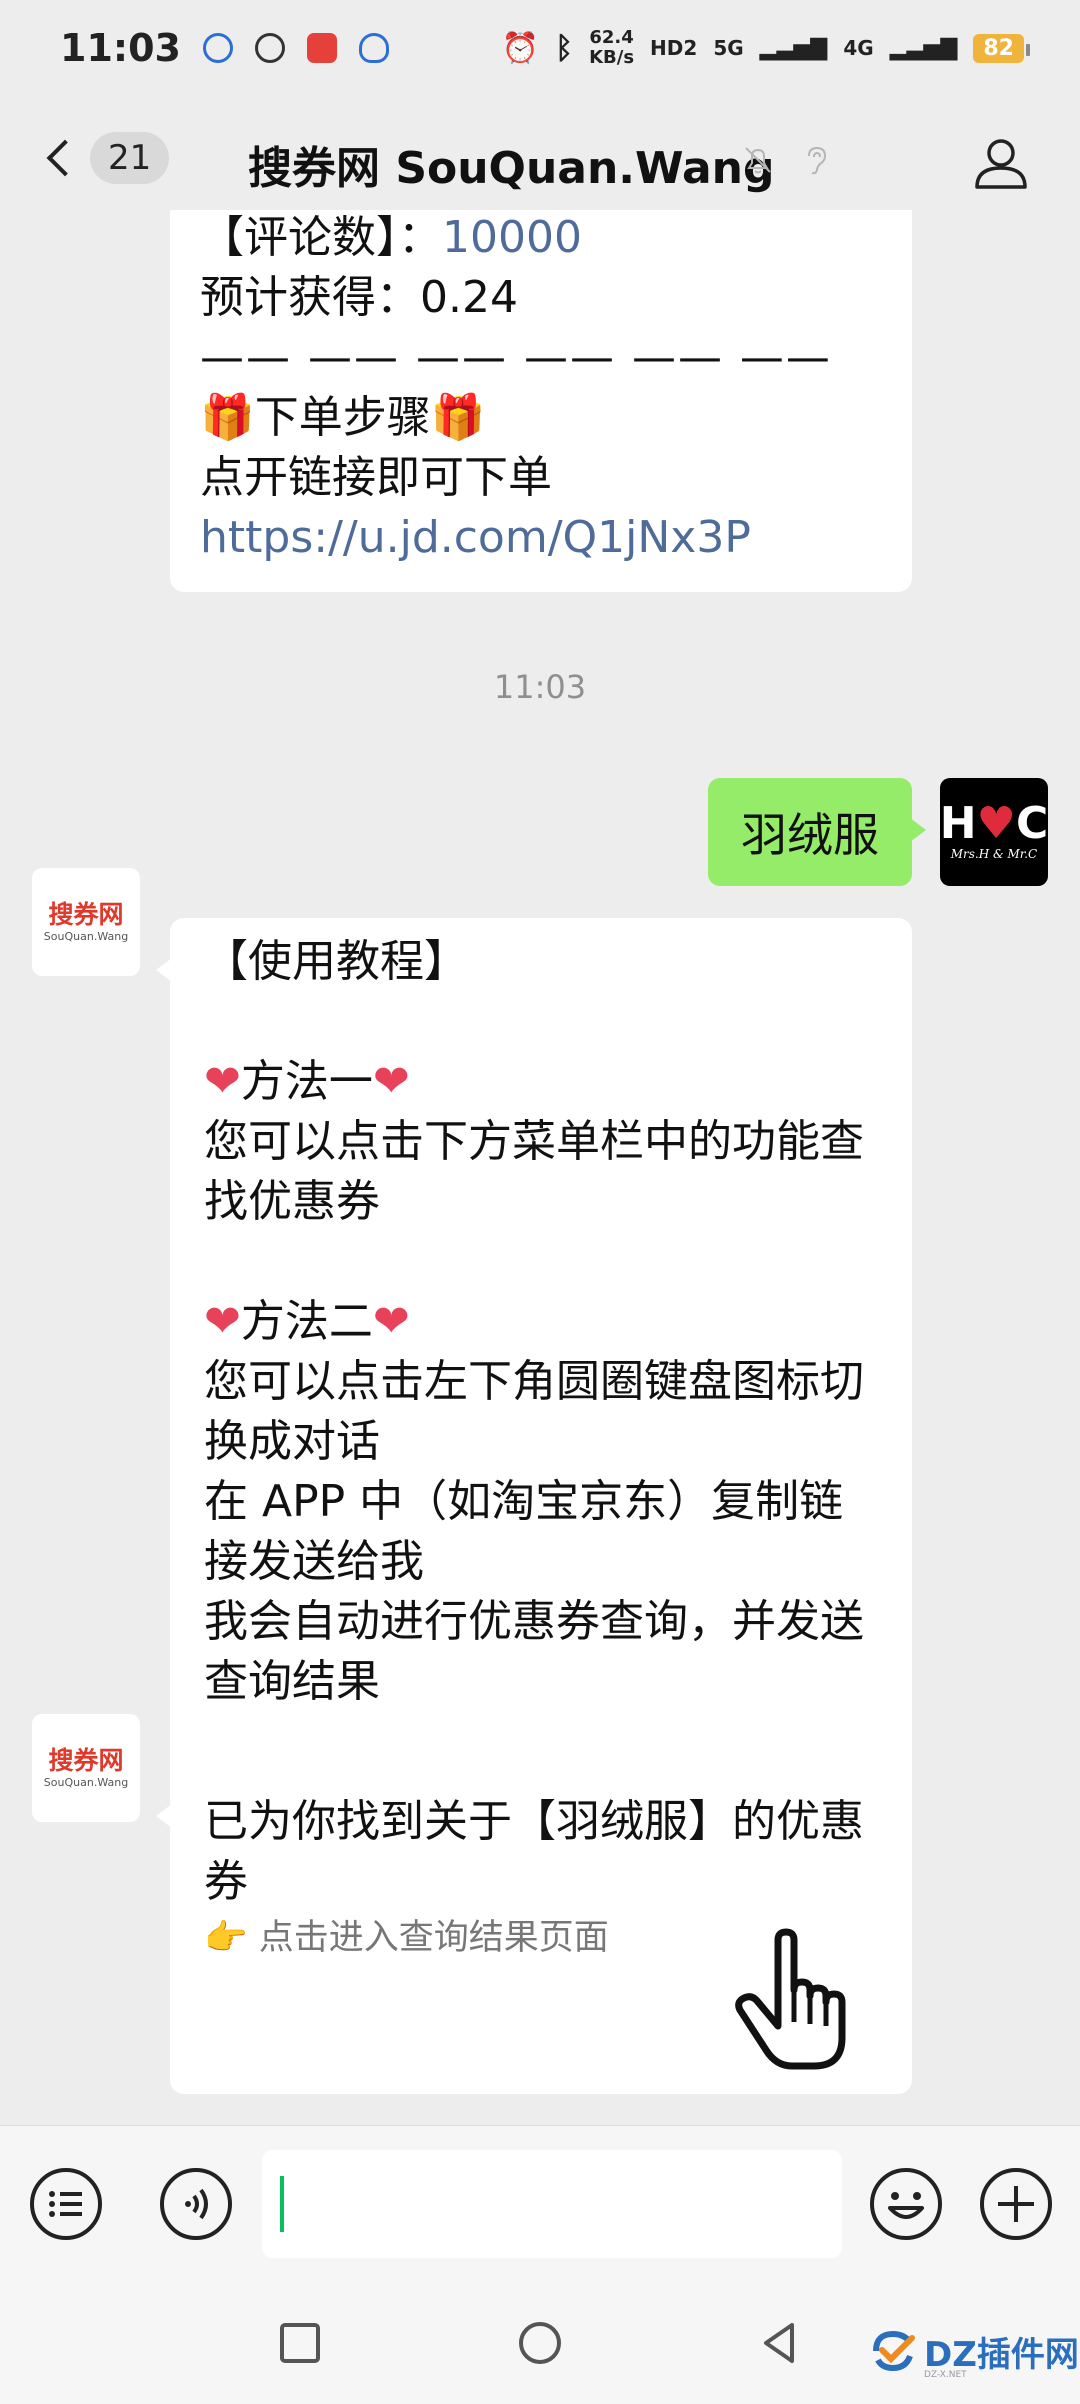 The height and width of the screenshot is (2404, 1080). I want to click on message-input-bar, so click(540, 2205).